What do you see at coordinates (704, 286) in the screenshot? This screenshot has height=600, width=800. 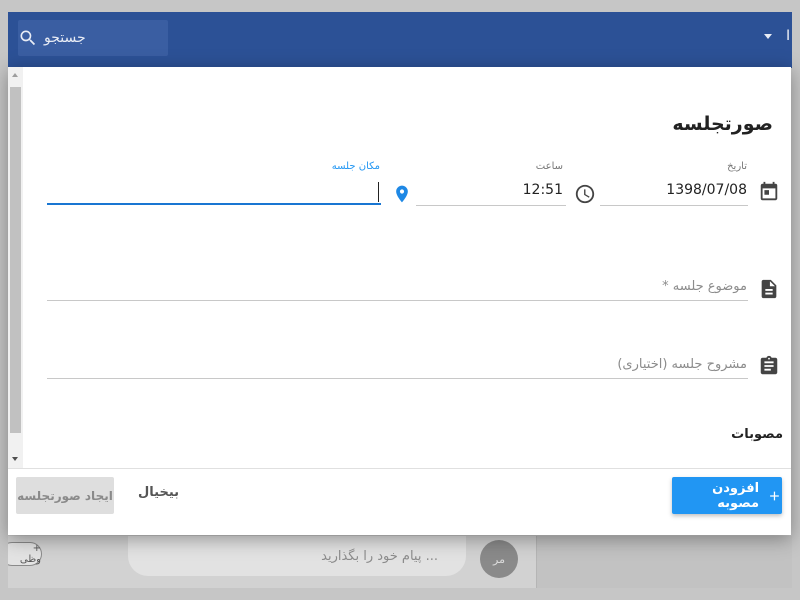 I see `subject-input: موضوع جلسه *` at bounding box center [704, 286].